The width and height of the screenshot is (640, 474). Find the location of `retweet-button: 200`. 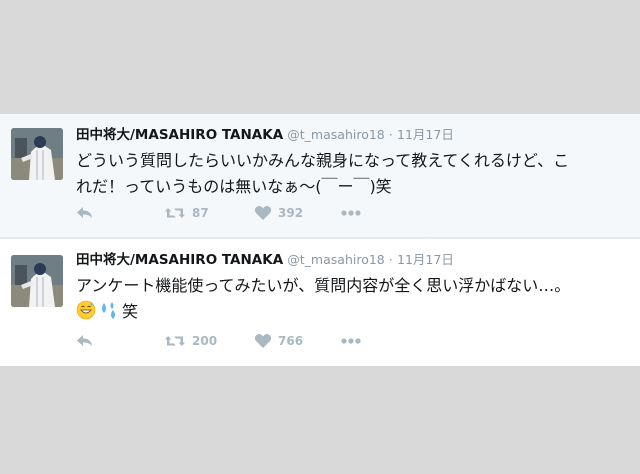

retweet-button: 200 is located at coordinates (190, 341).